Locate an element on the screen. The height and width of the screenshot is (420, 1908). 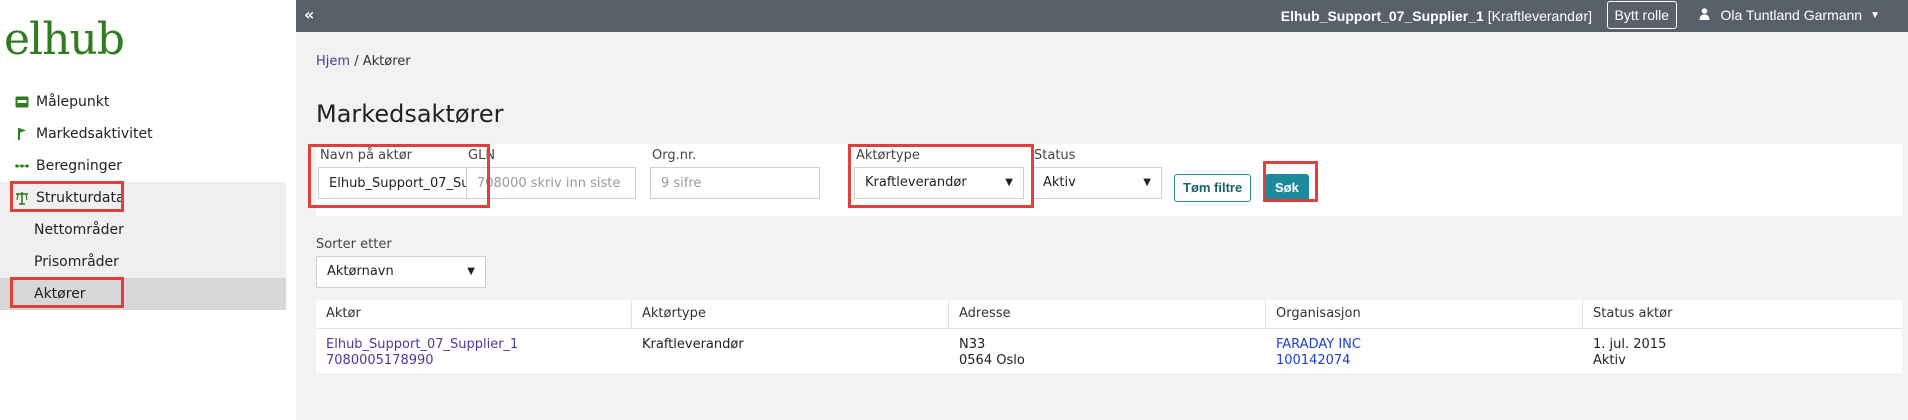
sort-label: Sorter etter is located at coordinates (354, 244).